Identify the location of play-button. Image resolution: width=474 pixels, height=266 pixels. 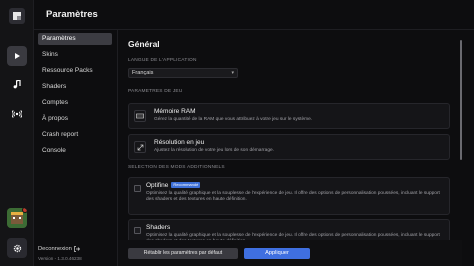
(17, 56).